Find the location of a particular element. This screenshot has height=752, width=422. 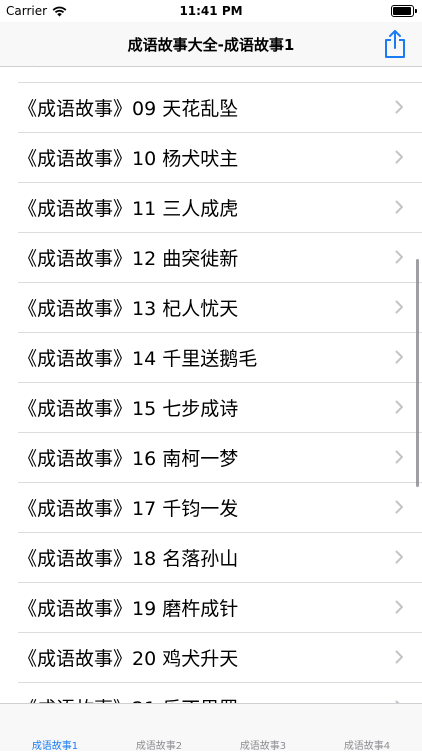

list-item: 《成语故事》13 杞人忧天 is located at coordinates (220, 308).